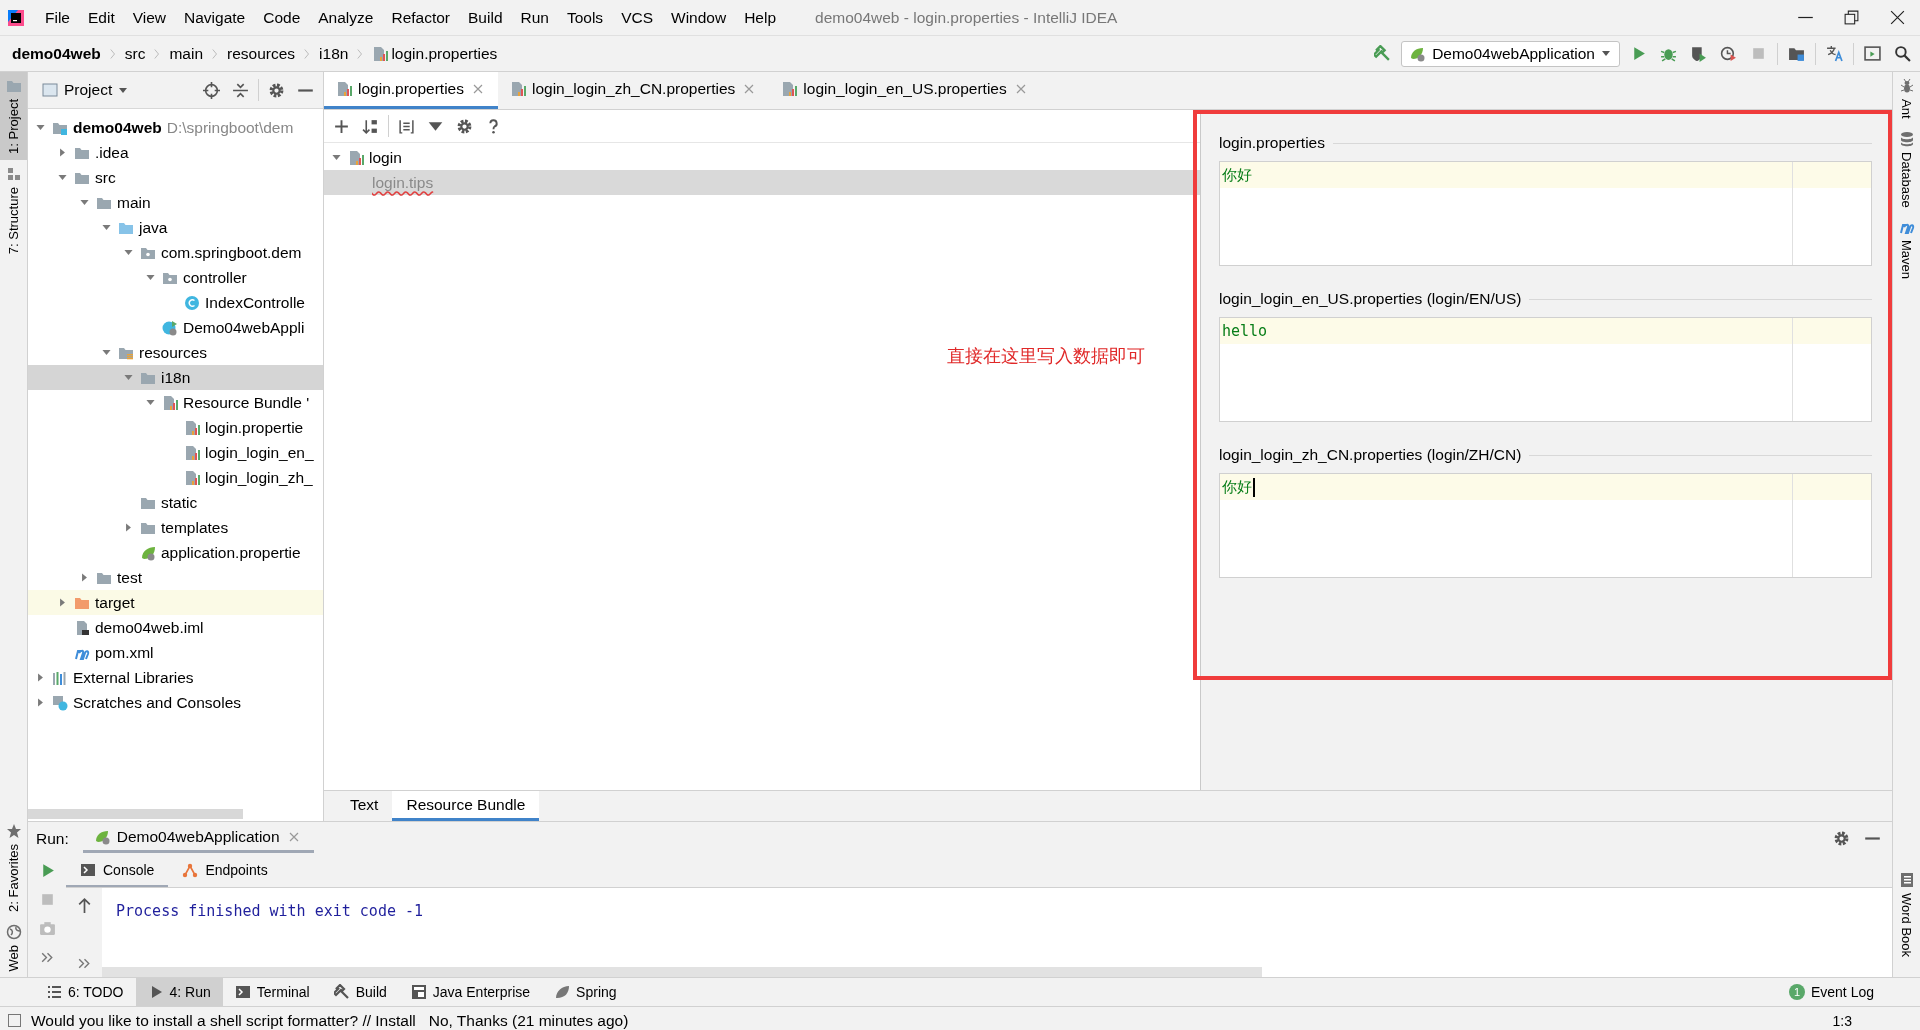 This screenshot has height=1030, width=1920. What do you see at coordinates (225, 871) in the screenshot?
I see `run-subtab: Endpoints` at bounding box center [225, 871].